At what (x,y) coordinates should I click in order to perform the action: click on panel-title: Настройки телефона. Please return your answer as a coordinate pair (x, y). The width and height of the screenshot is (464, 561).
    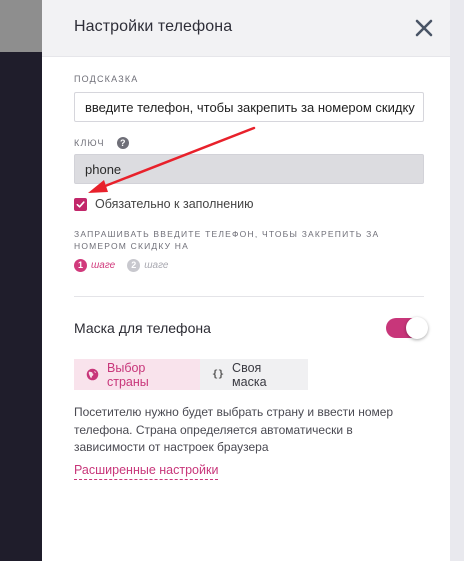
    Looking at the image, I should click on (153, 26).